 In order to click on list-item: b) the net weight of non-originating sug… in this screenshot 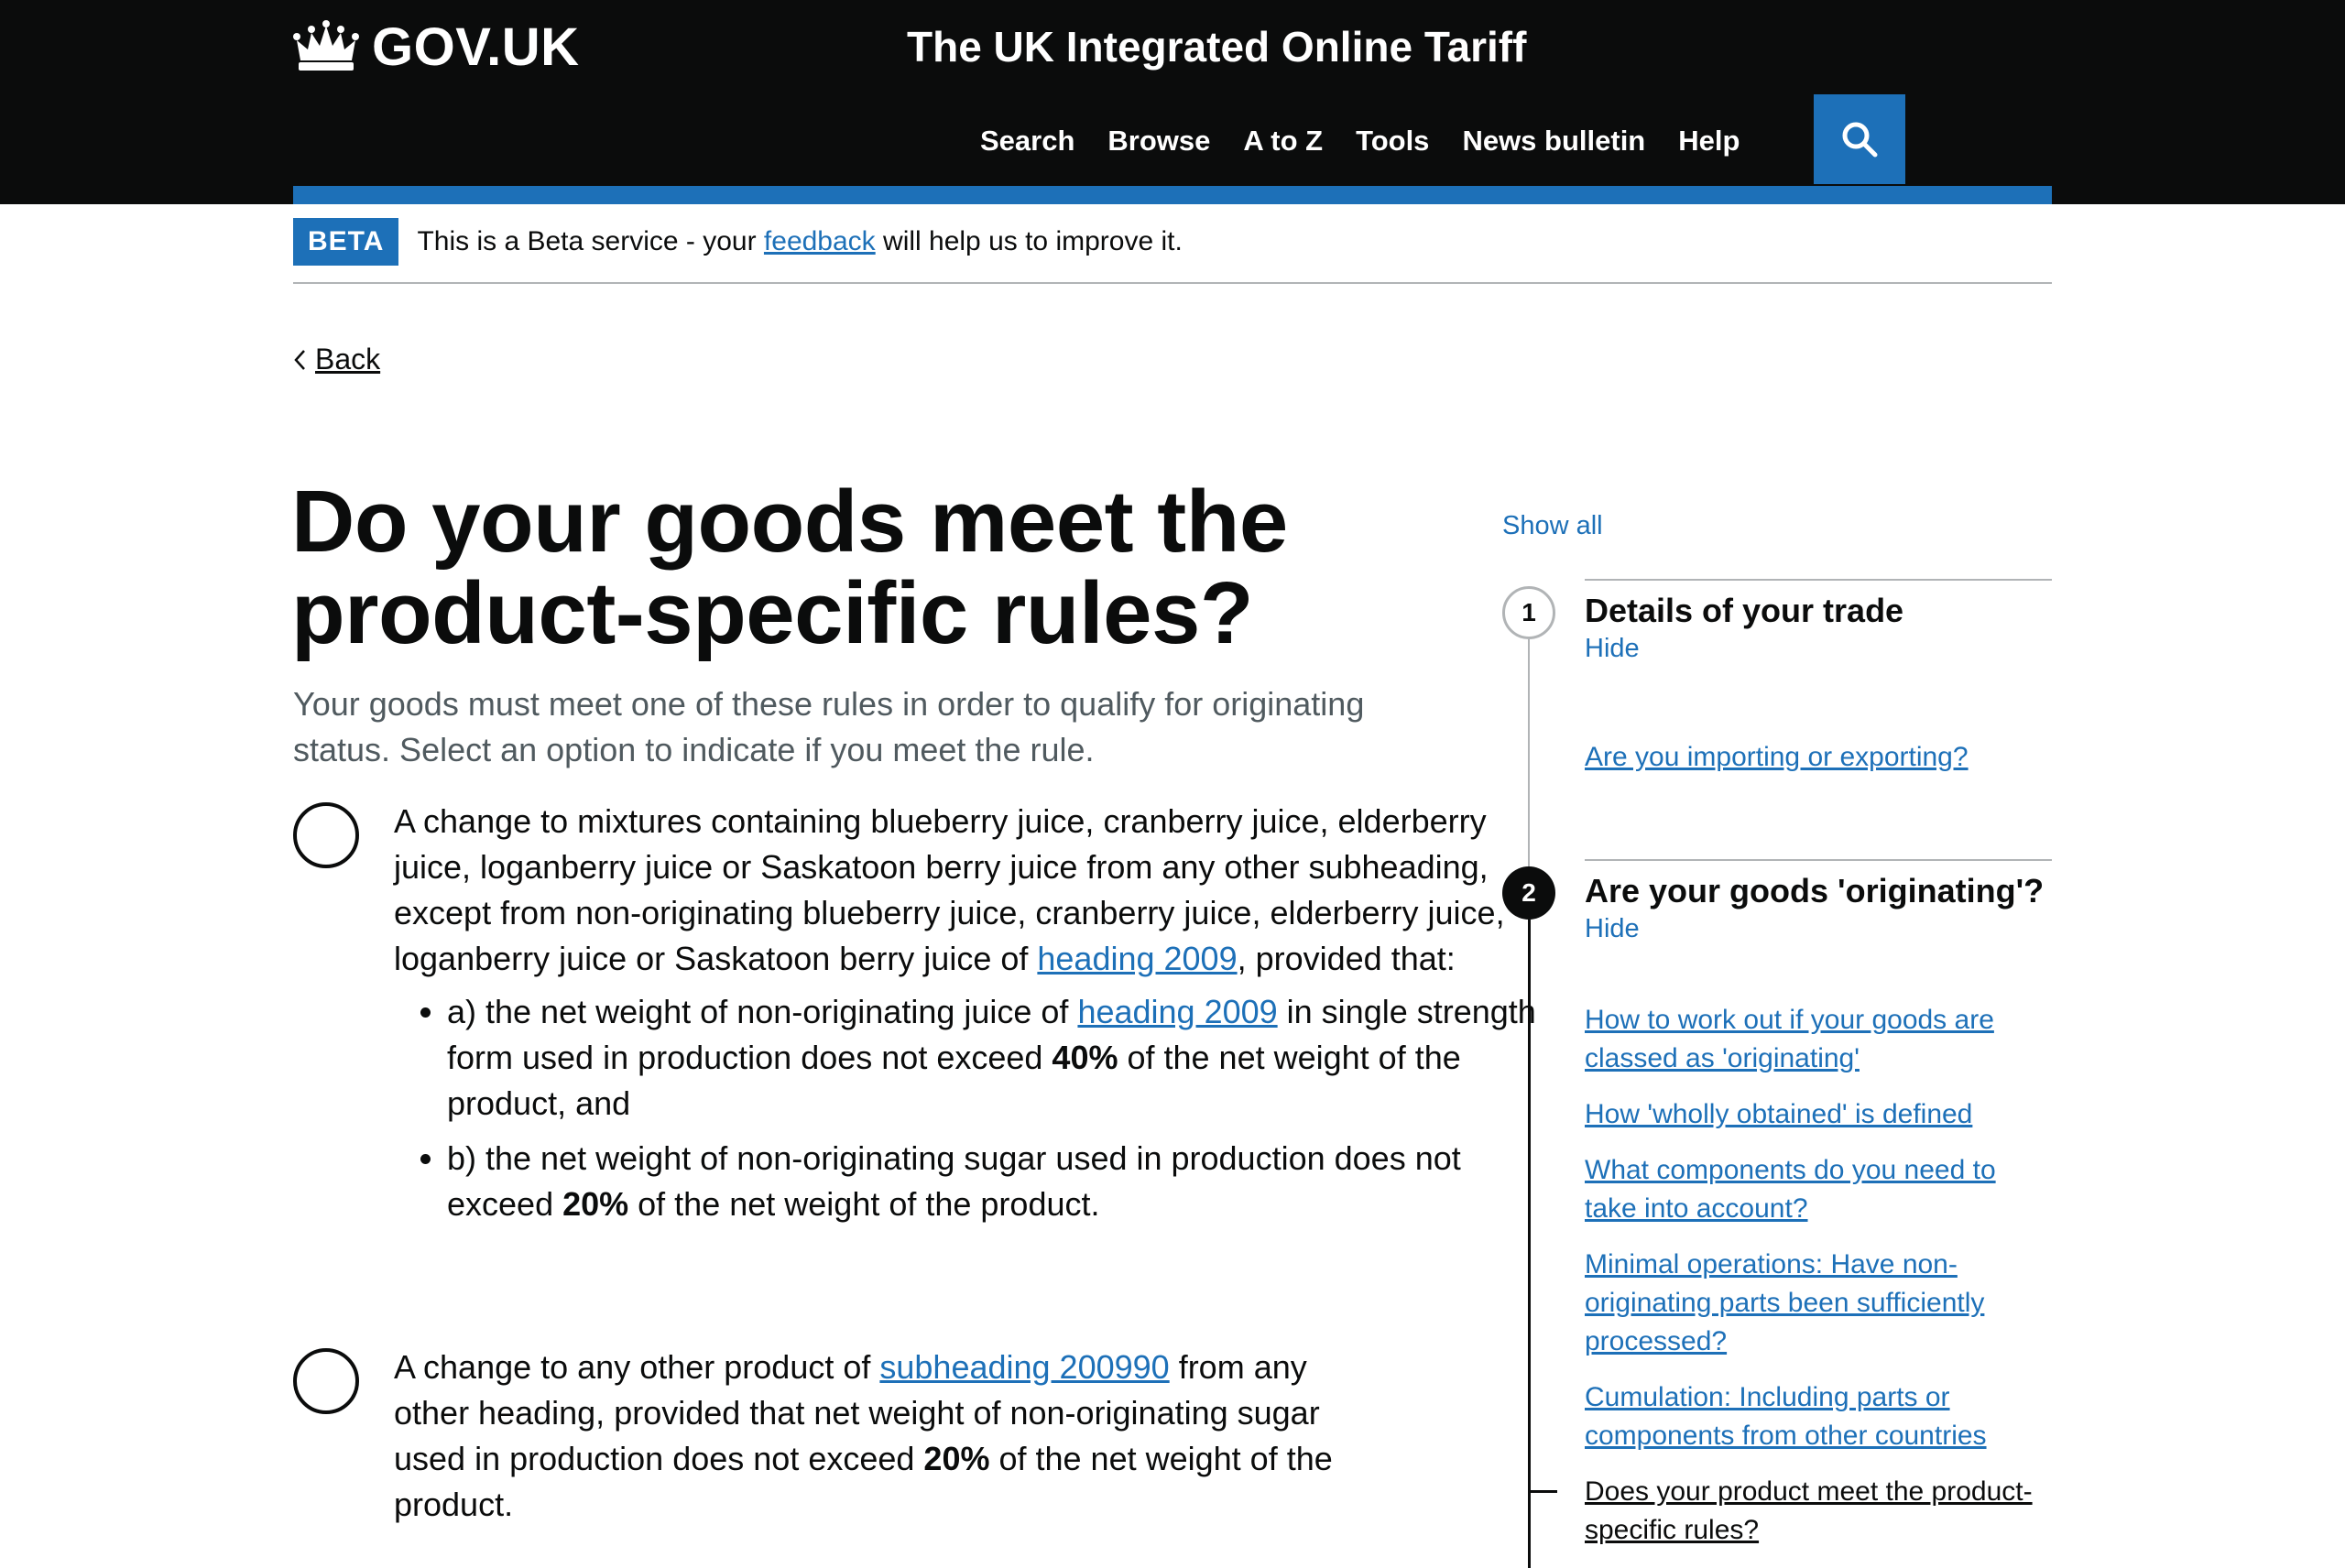, I will do `click(997, 1181)`.